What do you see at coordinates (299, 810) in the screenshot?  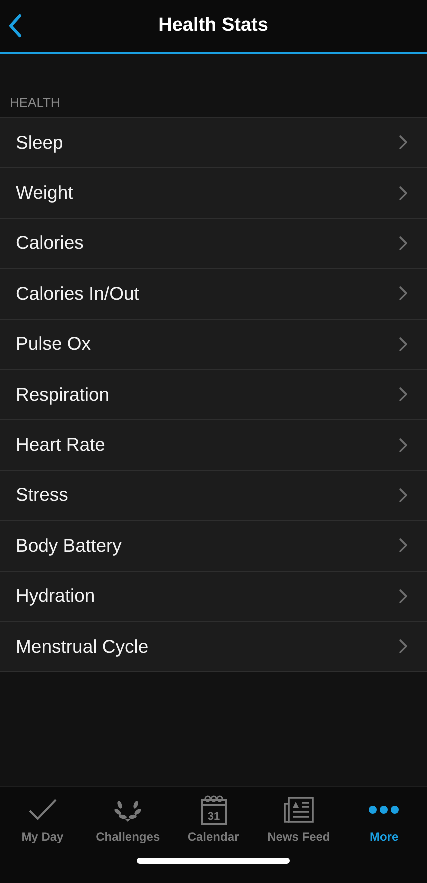 I see `newspaper-icon` at bounding box center [299, 810].